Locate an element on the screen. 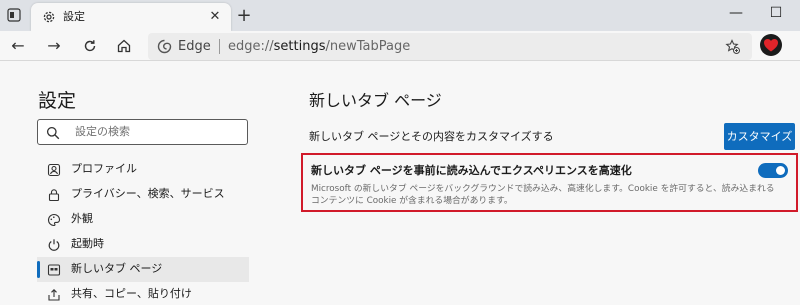 The width and height of the screenshot is (800, 305). sidebar-item-label: プライバシー、検索、サービス is located at coordinates (148, 193).